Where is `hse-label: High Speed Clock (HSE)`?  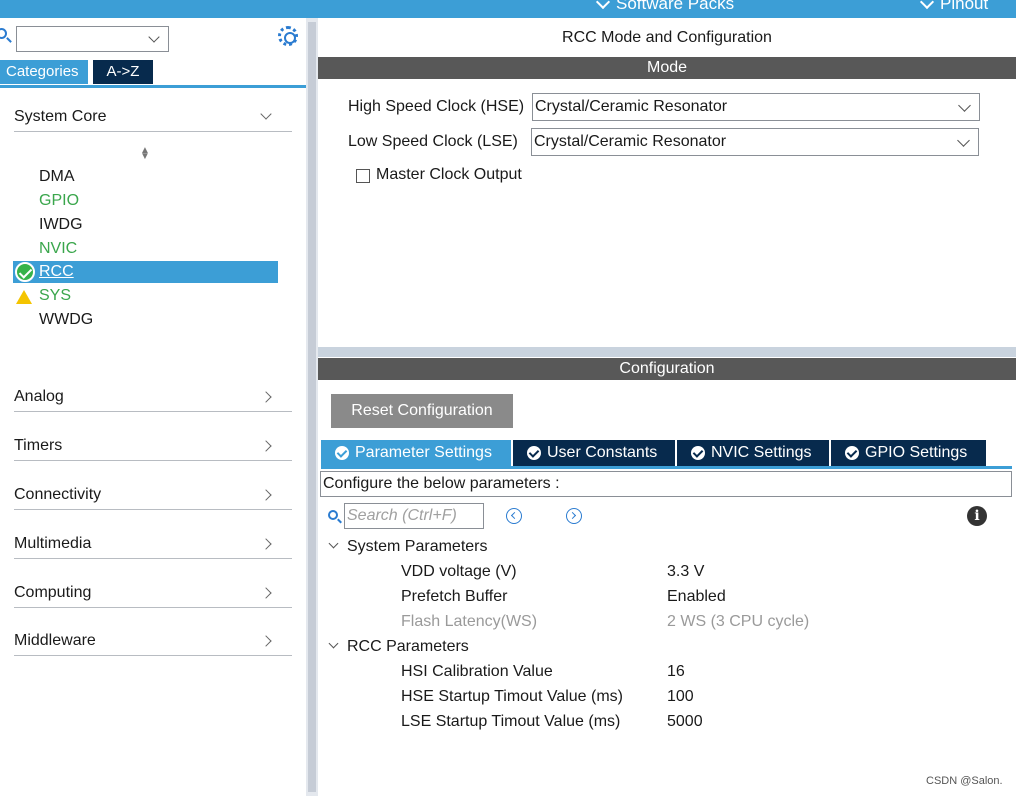 hse-label: High Speed Clock (HSE) is located at coordinates (436, 106).